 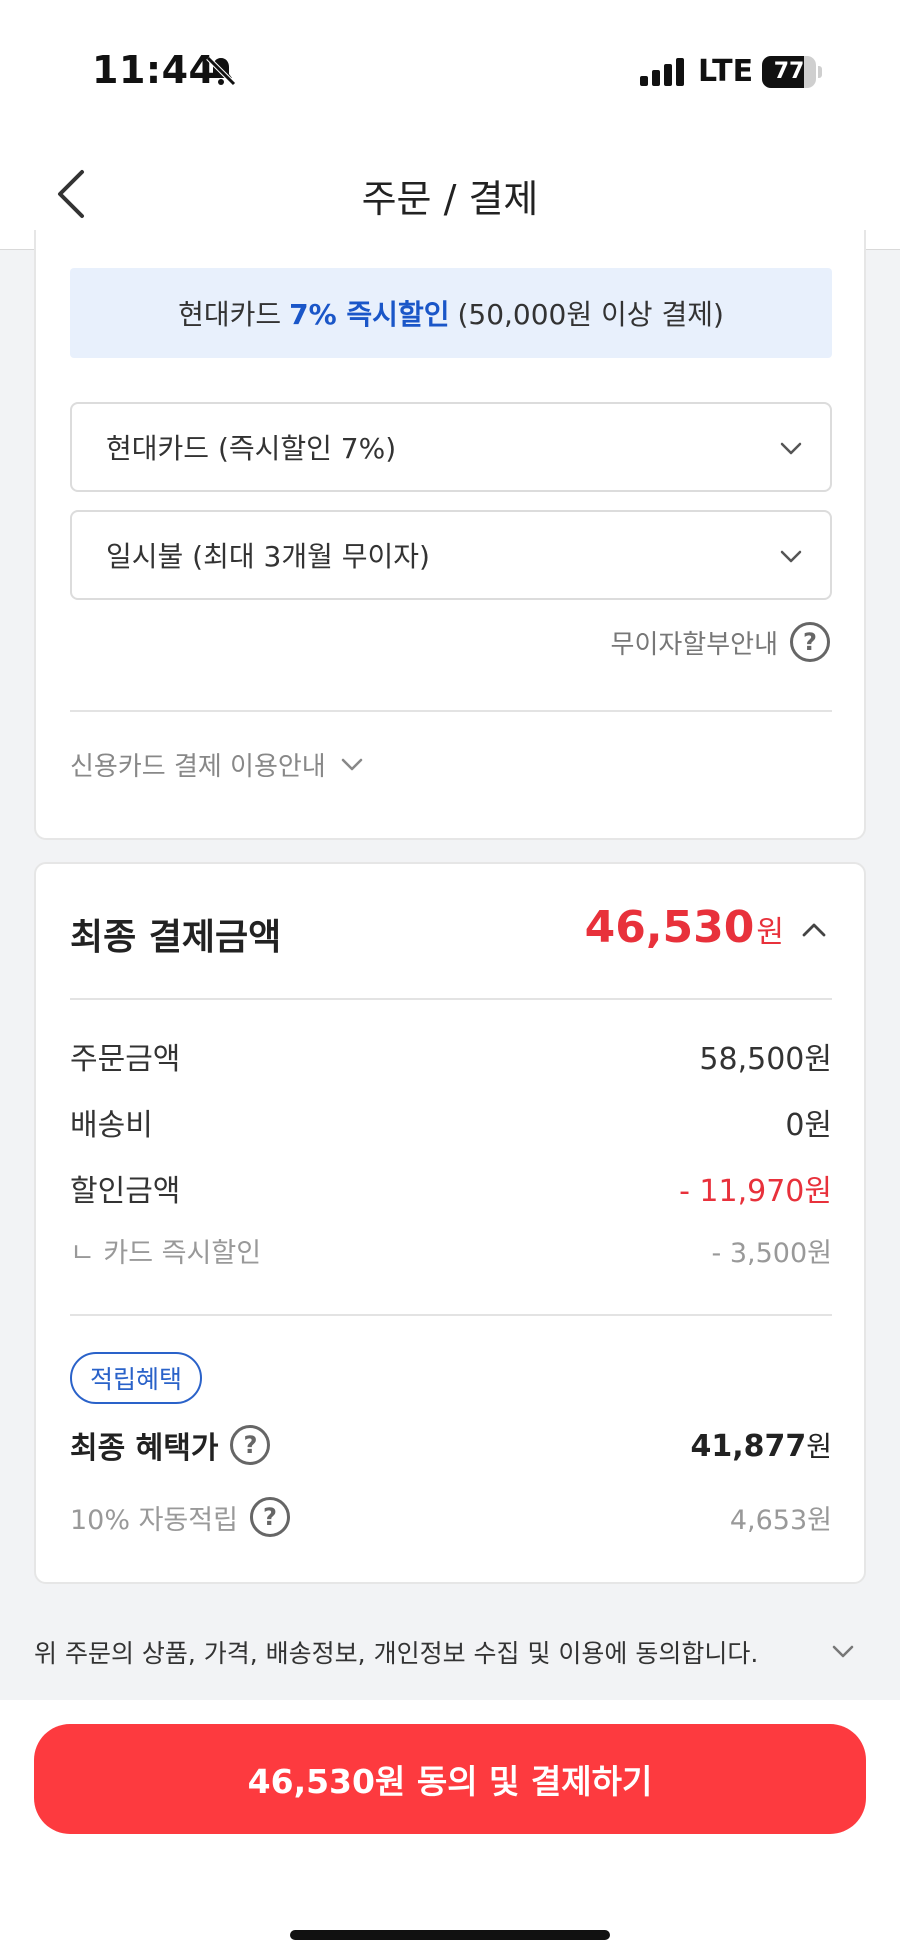 I want to click on installment-select-value: 일시불 (최대 3개월 무이자), so click(x=268, y=556).